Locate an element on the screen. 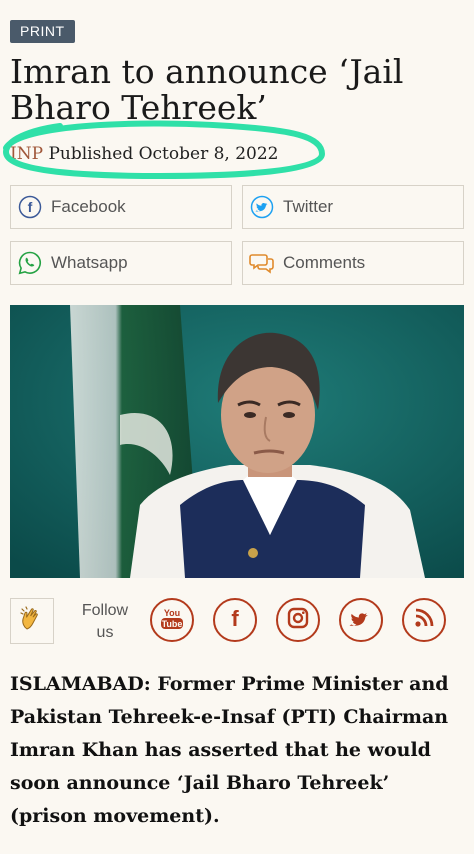 The image size is (474, 854). whatsapp-share-button: Whatsapp is located at coordinates (121, 263).